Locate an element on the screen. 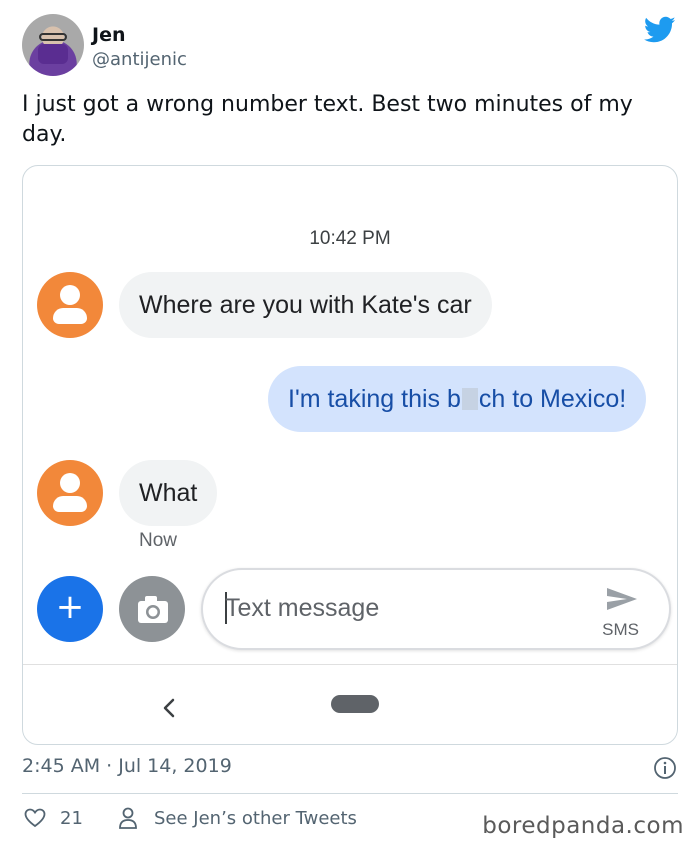  censor-block is located at coordinates (469, 399).